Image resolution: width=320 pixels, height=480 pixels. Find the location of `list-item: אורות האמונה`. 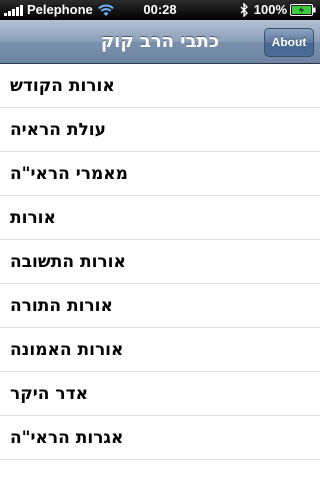

list-item: אורות האמונה is located at coordinates (160, 350).